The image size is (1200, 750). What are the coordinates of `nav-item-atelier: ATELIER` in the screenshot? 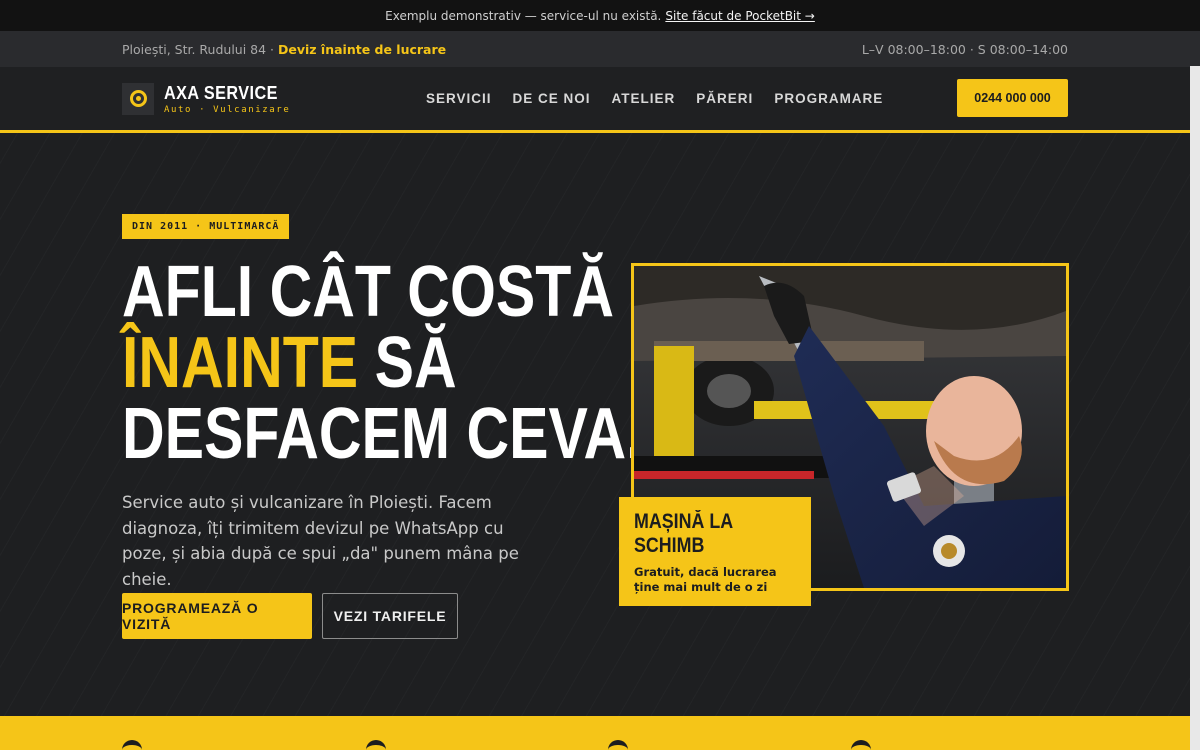 It's located at (644, 98).